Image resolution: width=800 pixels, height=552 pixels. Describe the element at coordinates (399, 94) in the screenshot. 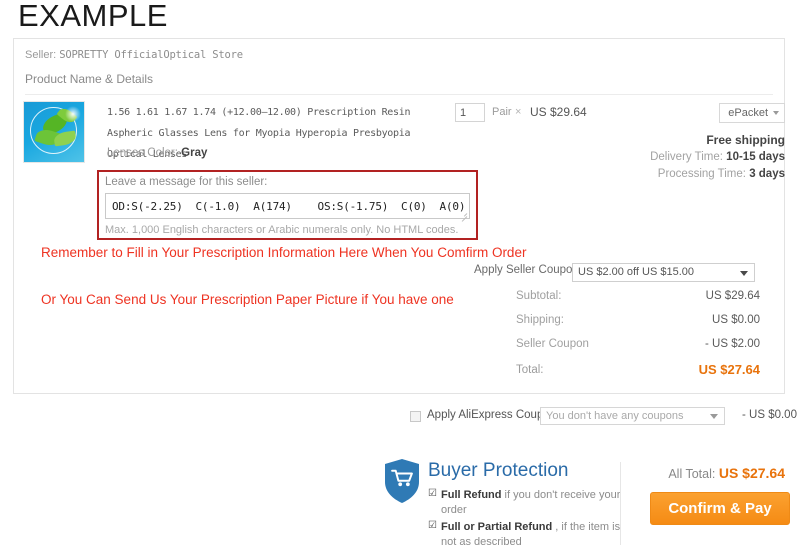

I see `card-divider` at that location.